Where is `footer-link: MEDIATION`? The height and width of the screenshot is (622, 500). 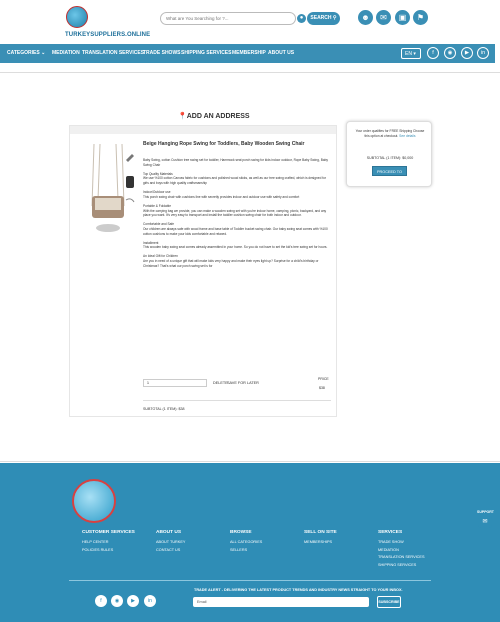
footer-link: MEDIATION is located at coordinates (401, 551).